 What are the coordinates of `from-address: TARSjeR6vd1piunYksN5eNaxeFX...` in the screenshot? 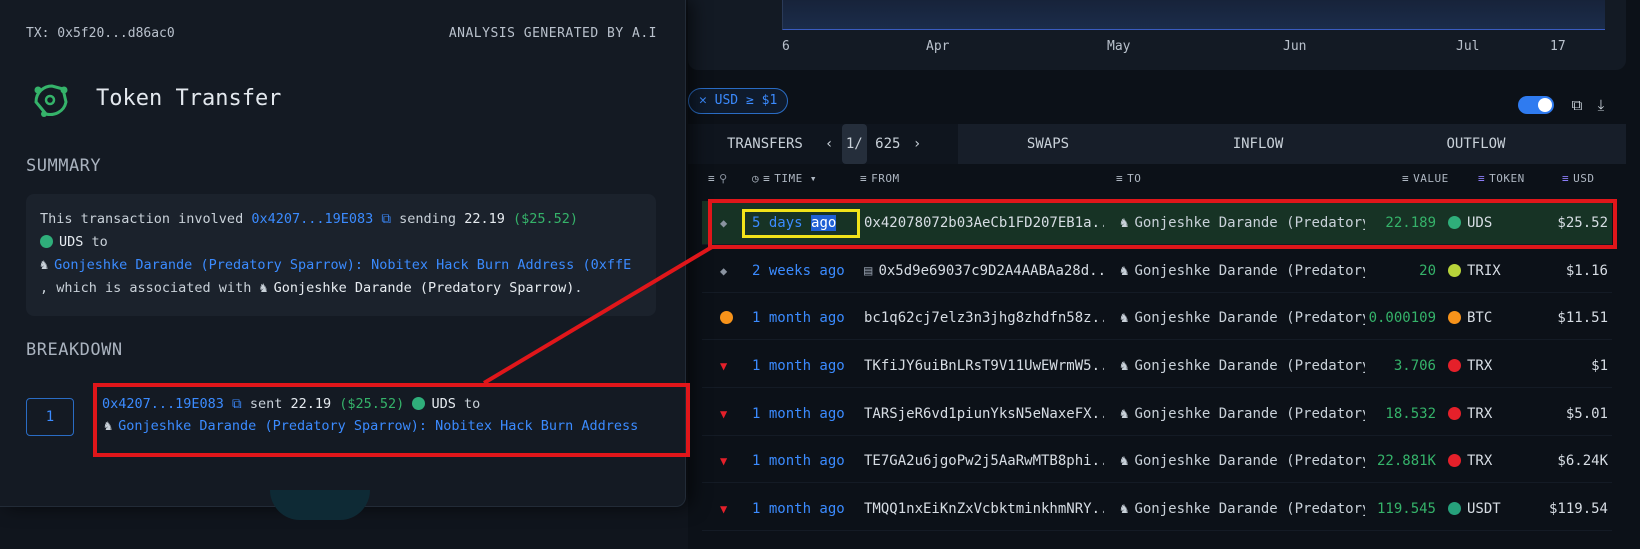 It's located at (984, 414).